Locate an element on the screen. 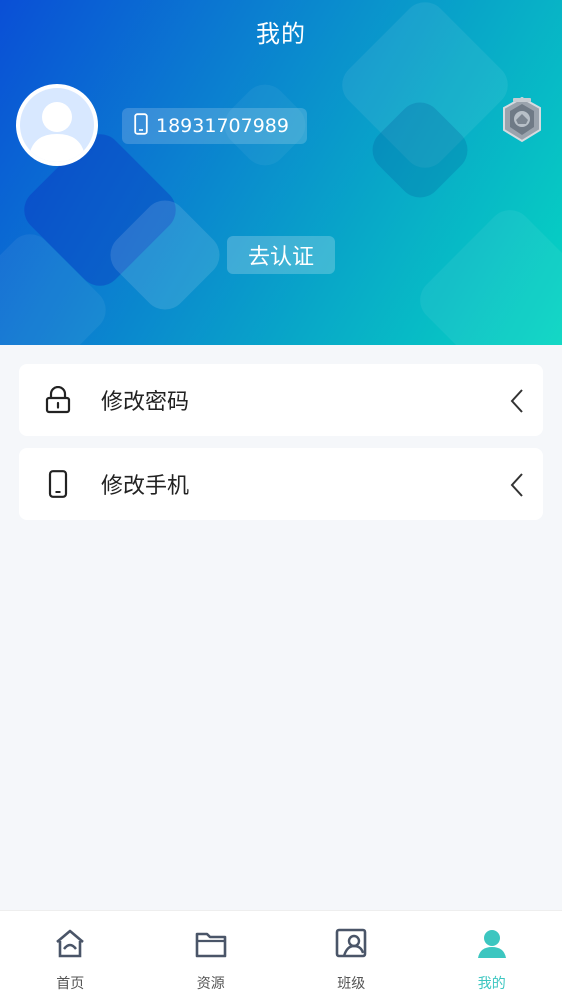  class-icon is located at coordinates (351, 946).